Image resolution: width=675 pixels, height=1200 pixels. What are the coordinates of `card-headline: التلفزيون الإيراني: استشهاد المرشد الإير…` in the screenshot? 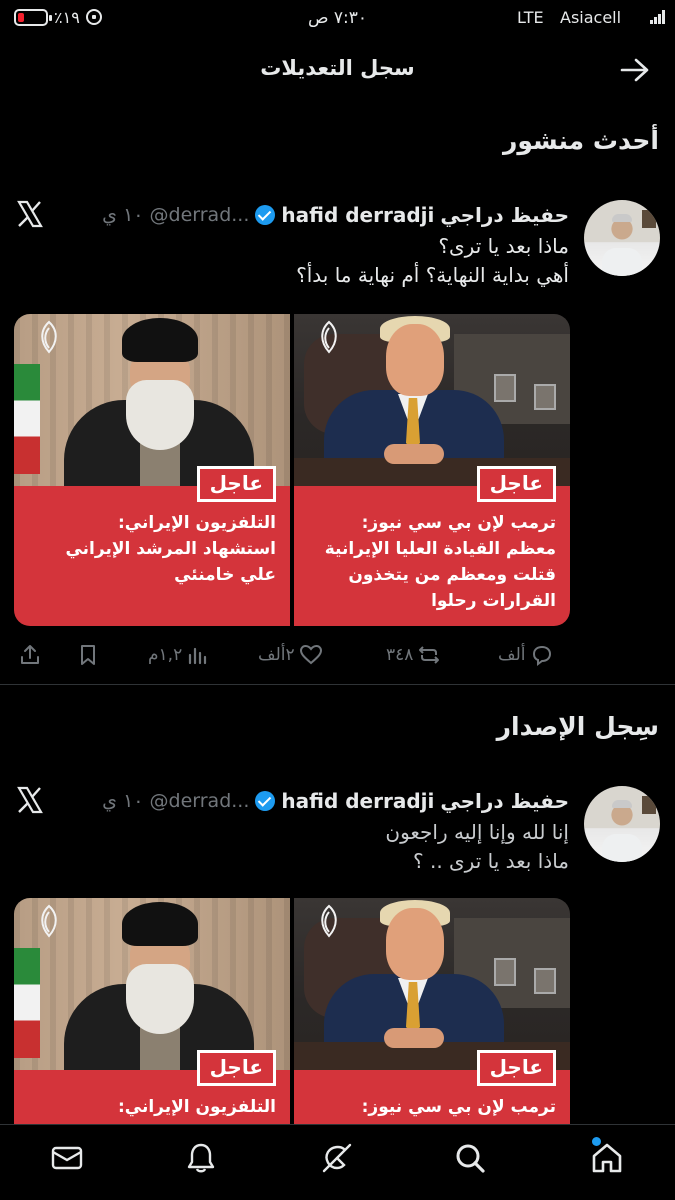 It's located at (151, 549).